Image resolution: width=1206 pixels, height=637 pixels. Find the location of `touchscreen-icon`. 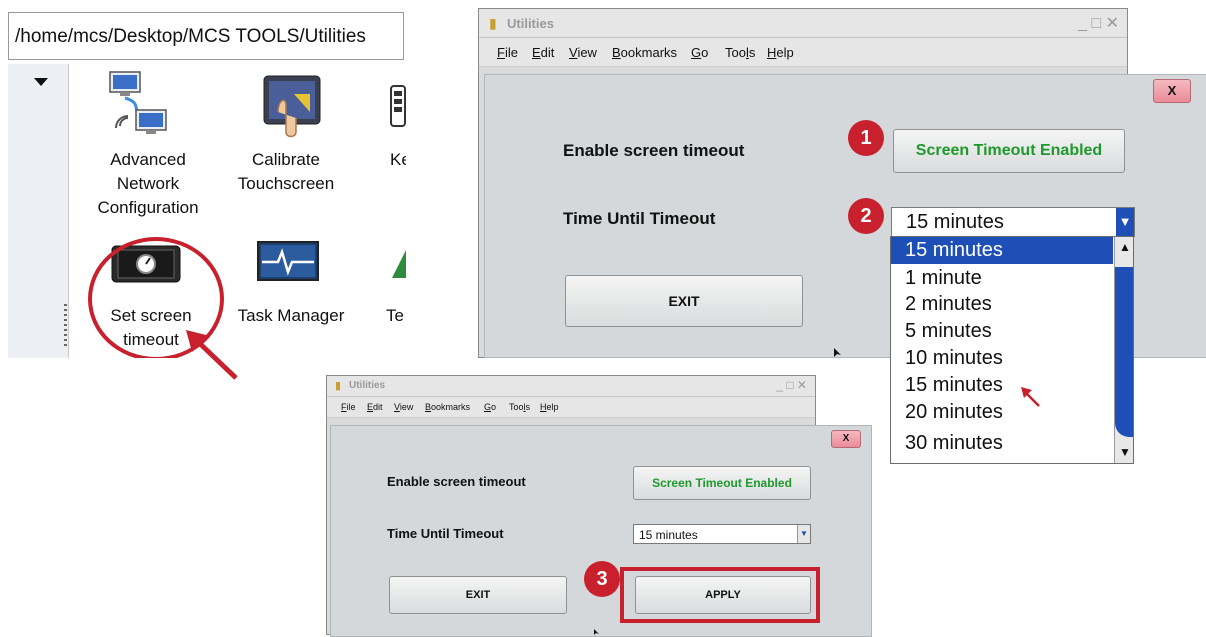

touchscreen-icon is located at coordinates (292, 110).